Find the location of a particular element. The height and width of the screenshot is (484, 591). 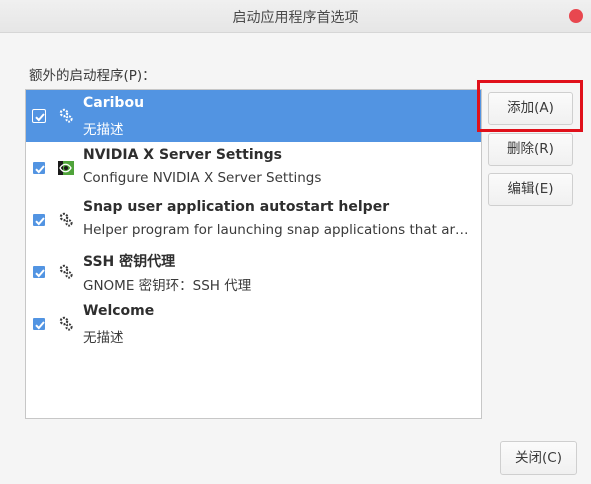

window-title: 启动应用程序首选项 is located at coordinates (295, 18).